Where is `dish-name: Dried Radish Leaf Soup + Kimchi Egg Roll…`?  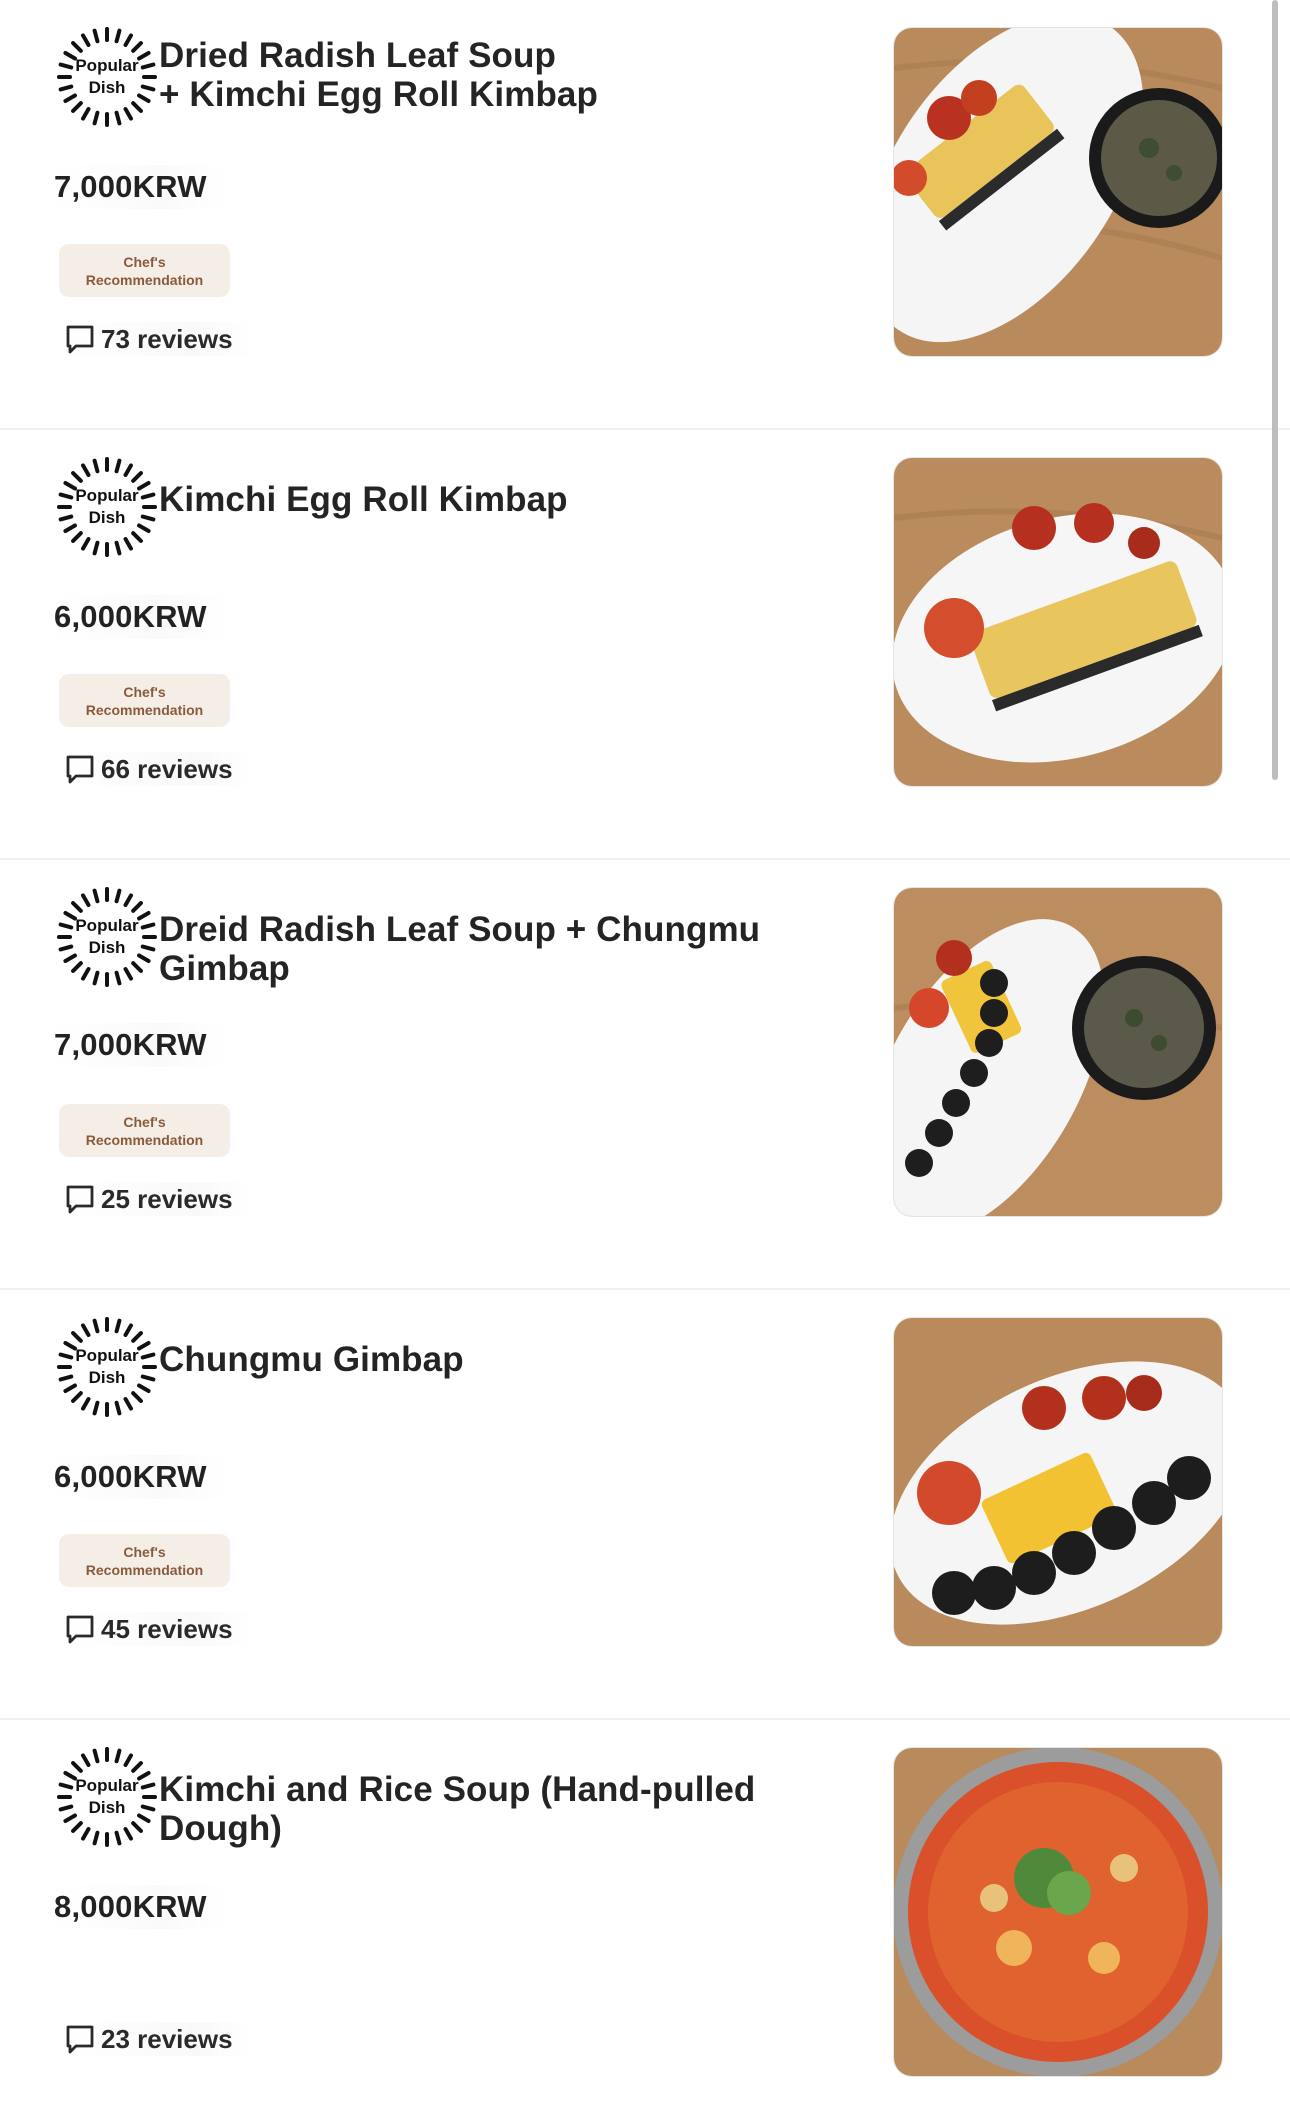
dish-name: Dried Radish Leaf Soup + Kimchi Egg Roll… is located at coordinates (378, 71).